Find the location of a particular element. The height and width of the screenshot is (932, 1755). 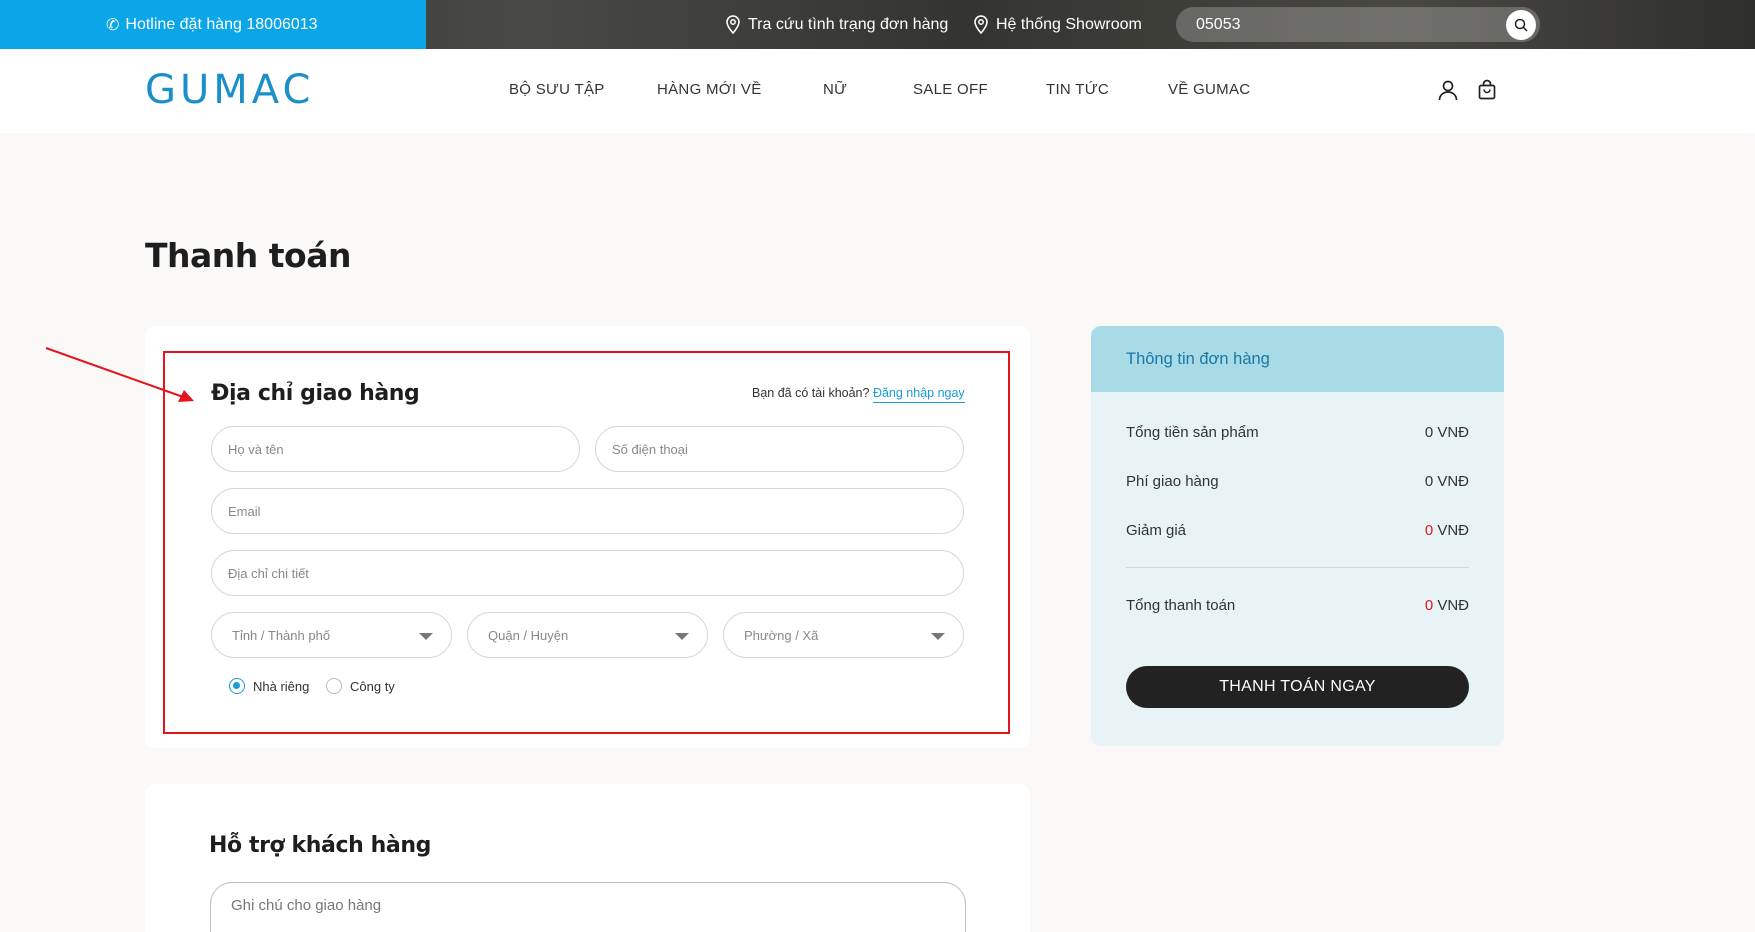

nav-sale-off: SALE OFF is located at coordinates (950, 89).